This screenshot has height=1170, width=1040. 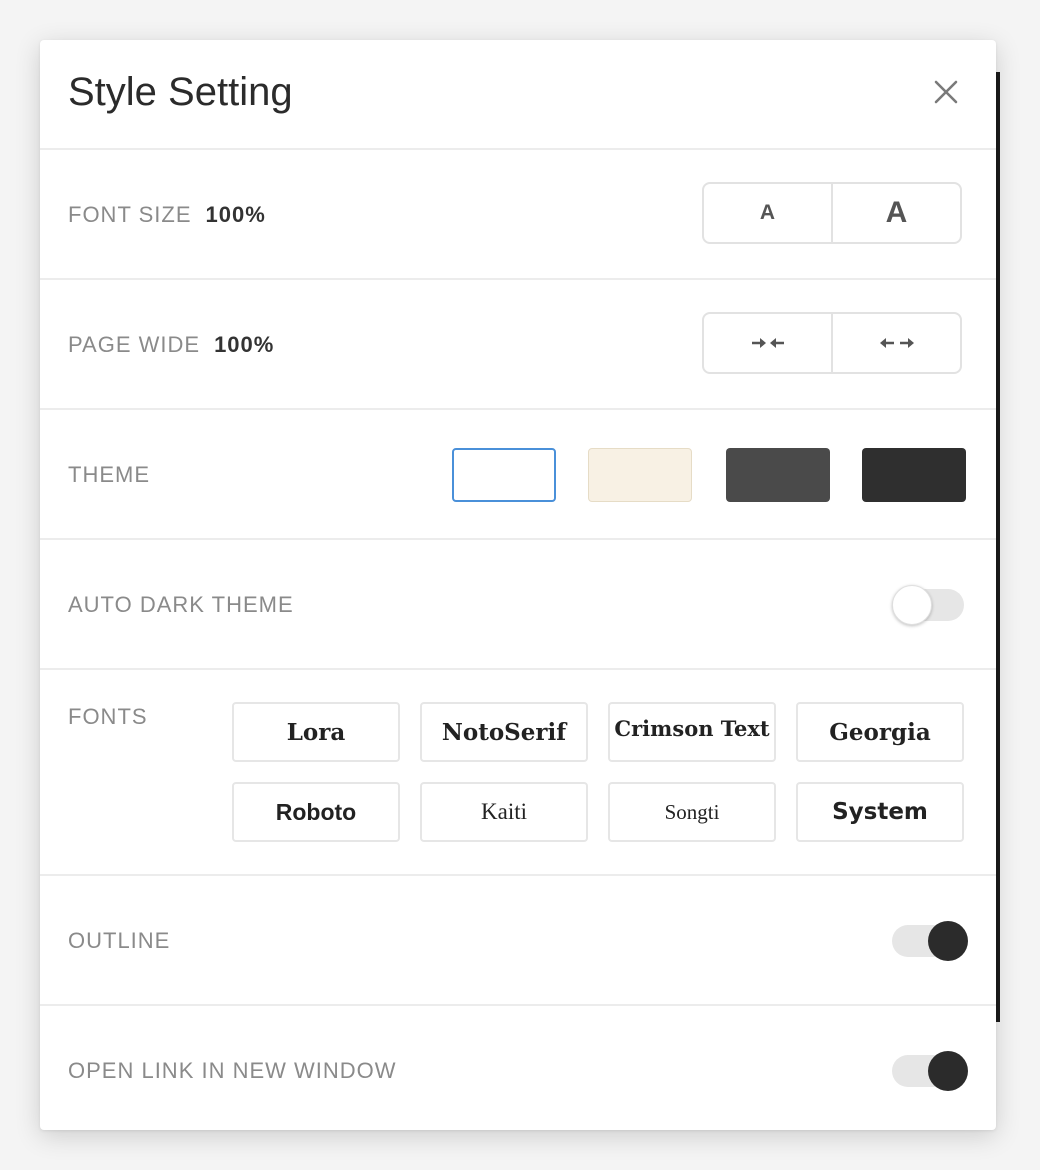 I want to click on theme-label: THEME, so click(x=109, y=474).